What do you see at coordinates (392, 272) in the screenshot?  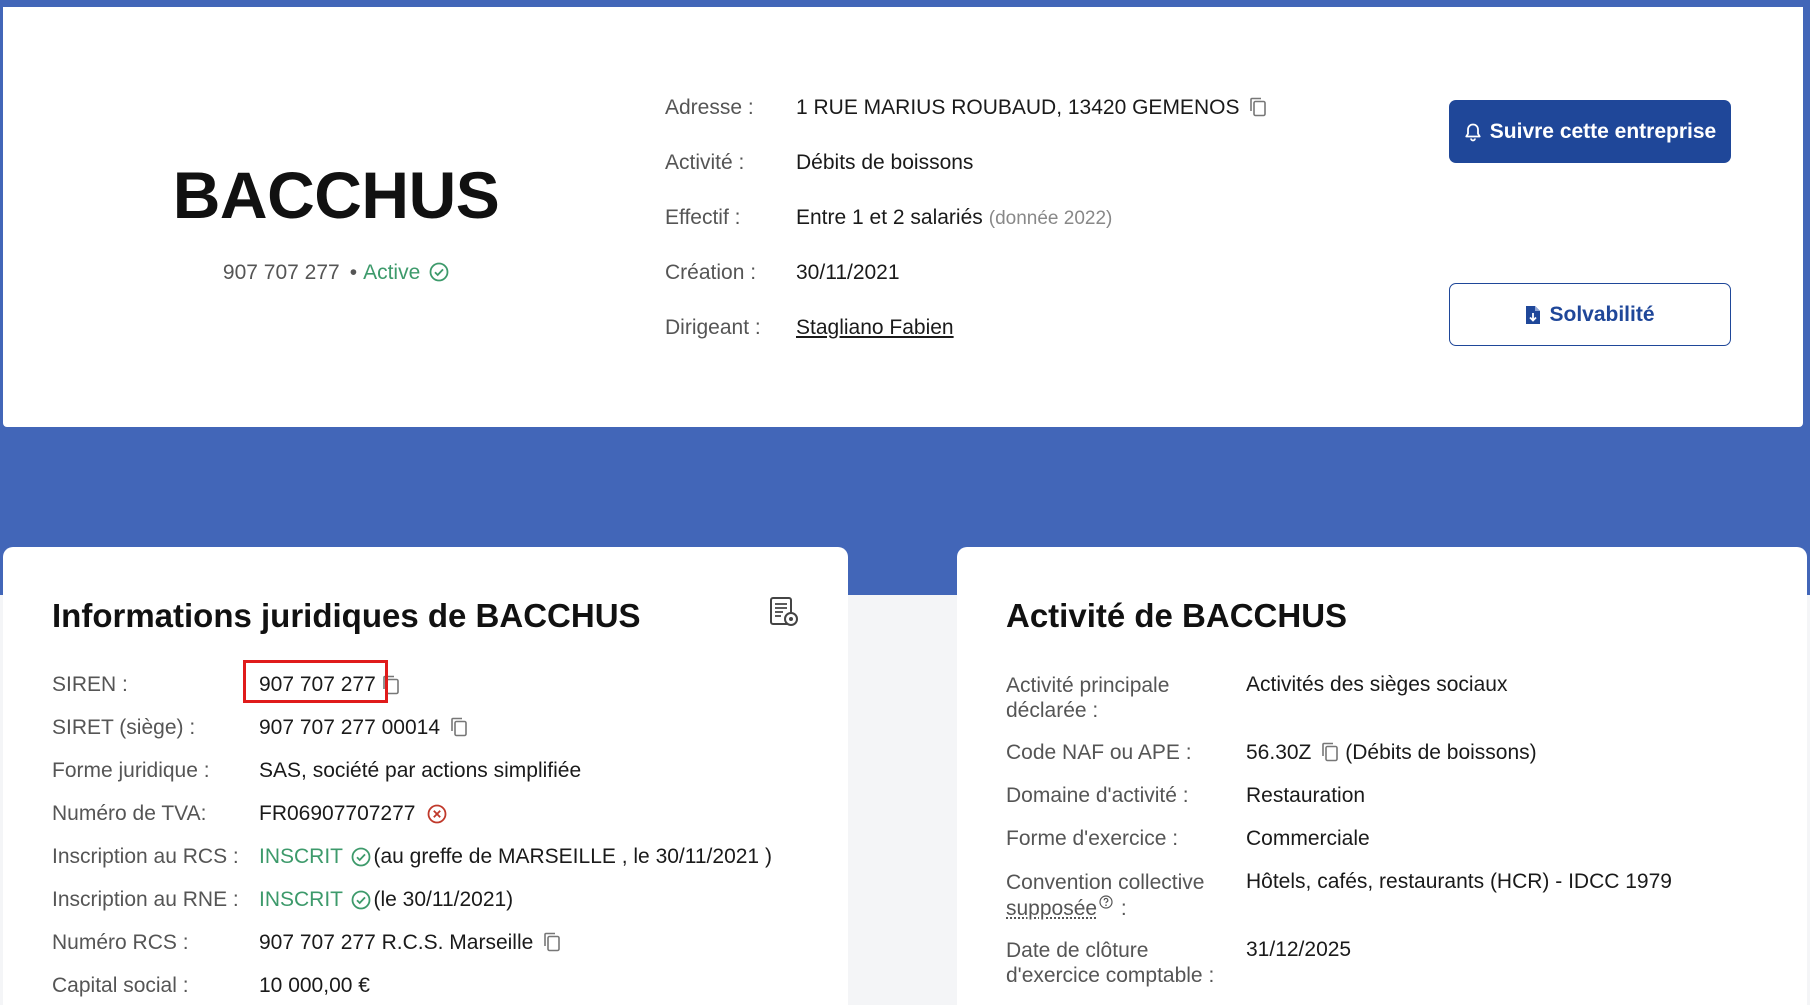 I see `status-badge: Active` at bounding box center [392, 272].